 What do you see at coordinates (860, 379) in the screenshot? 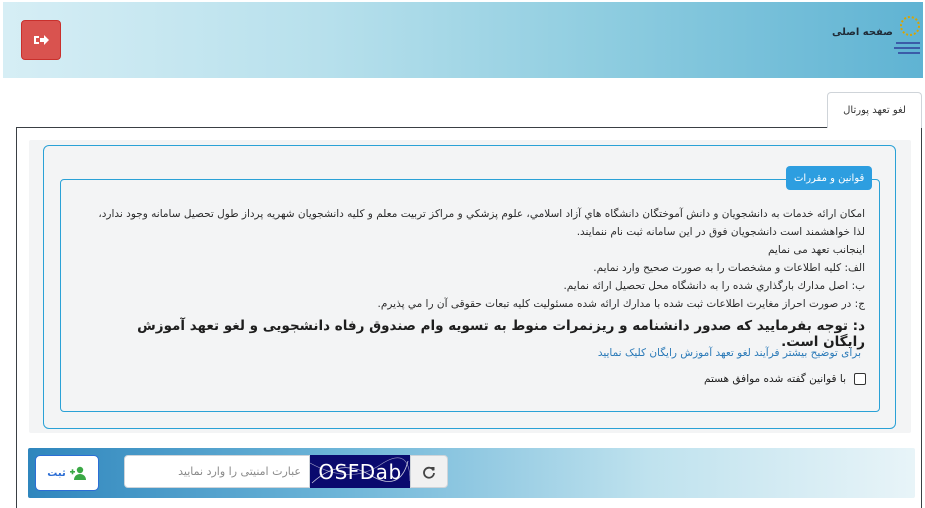
I see `agree-checkbox` at bounding box center [860, 379].